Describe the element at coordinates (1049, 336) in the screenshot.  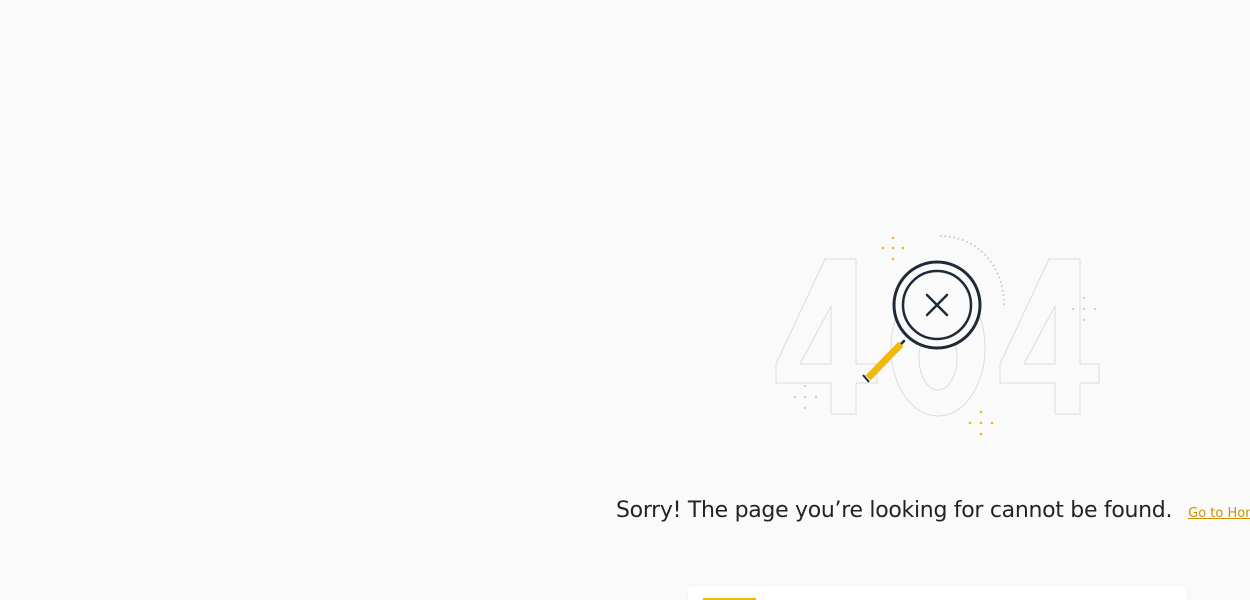
I see `digit-four-right` at that location.